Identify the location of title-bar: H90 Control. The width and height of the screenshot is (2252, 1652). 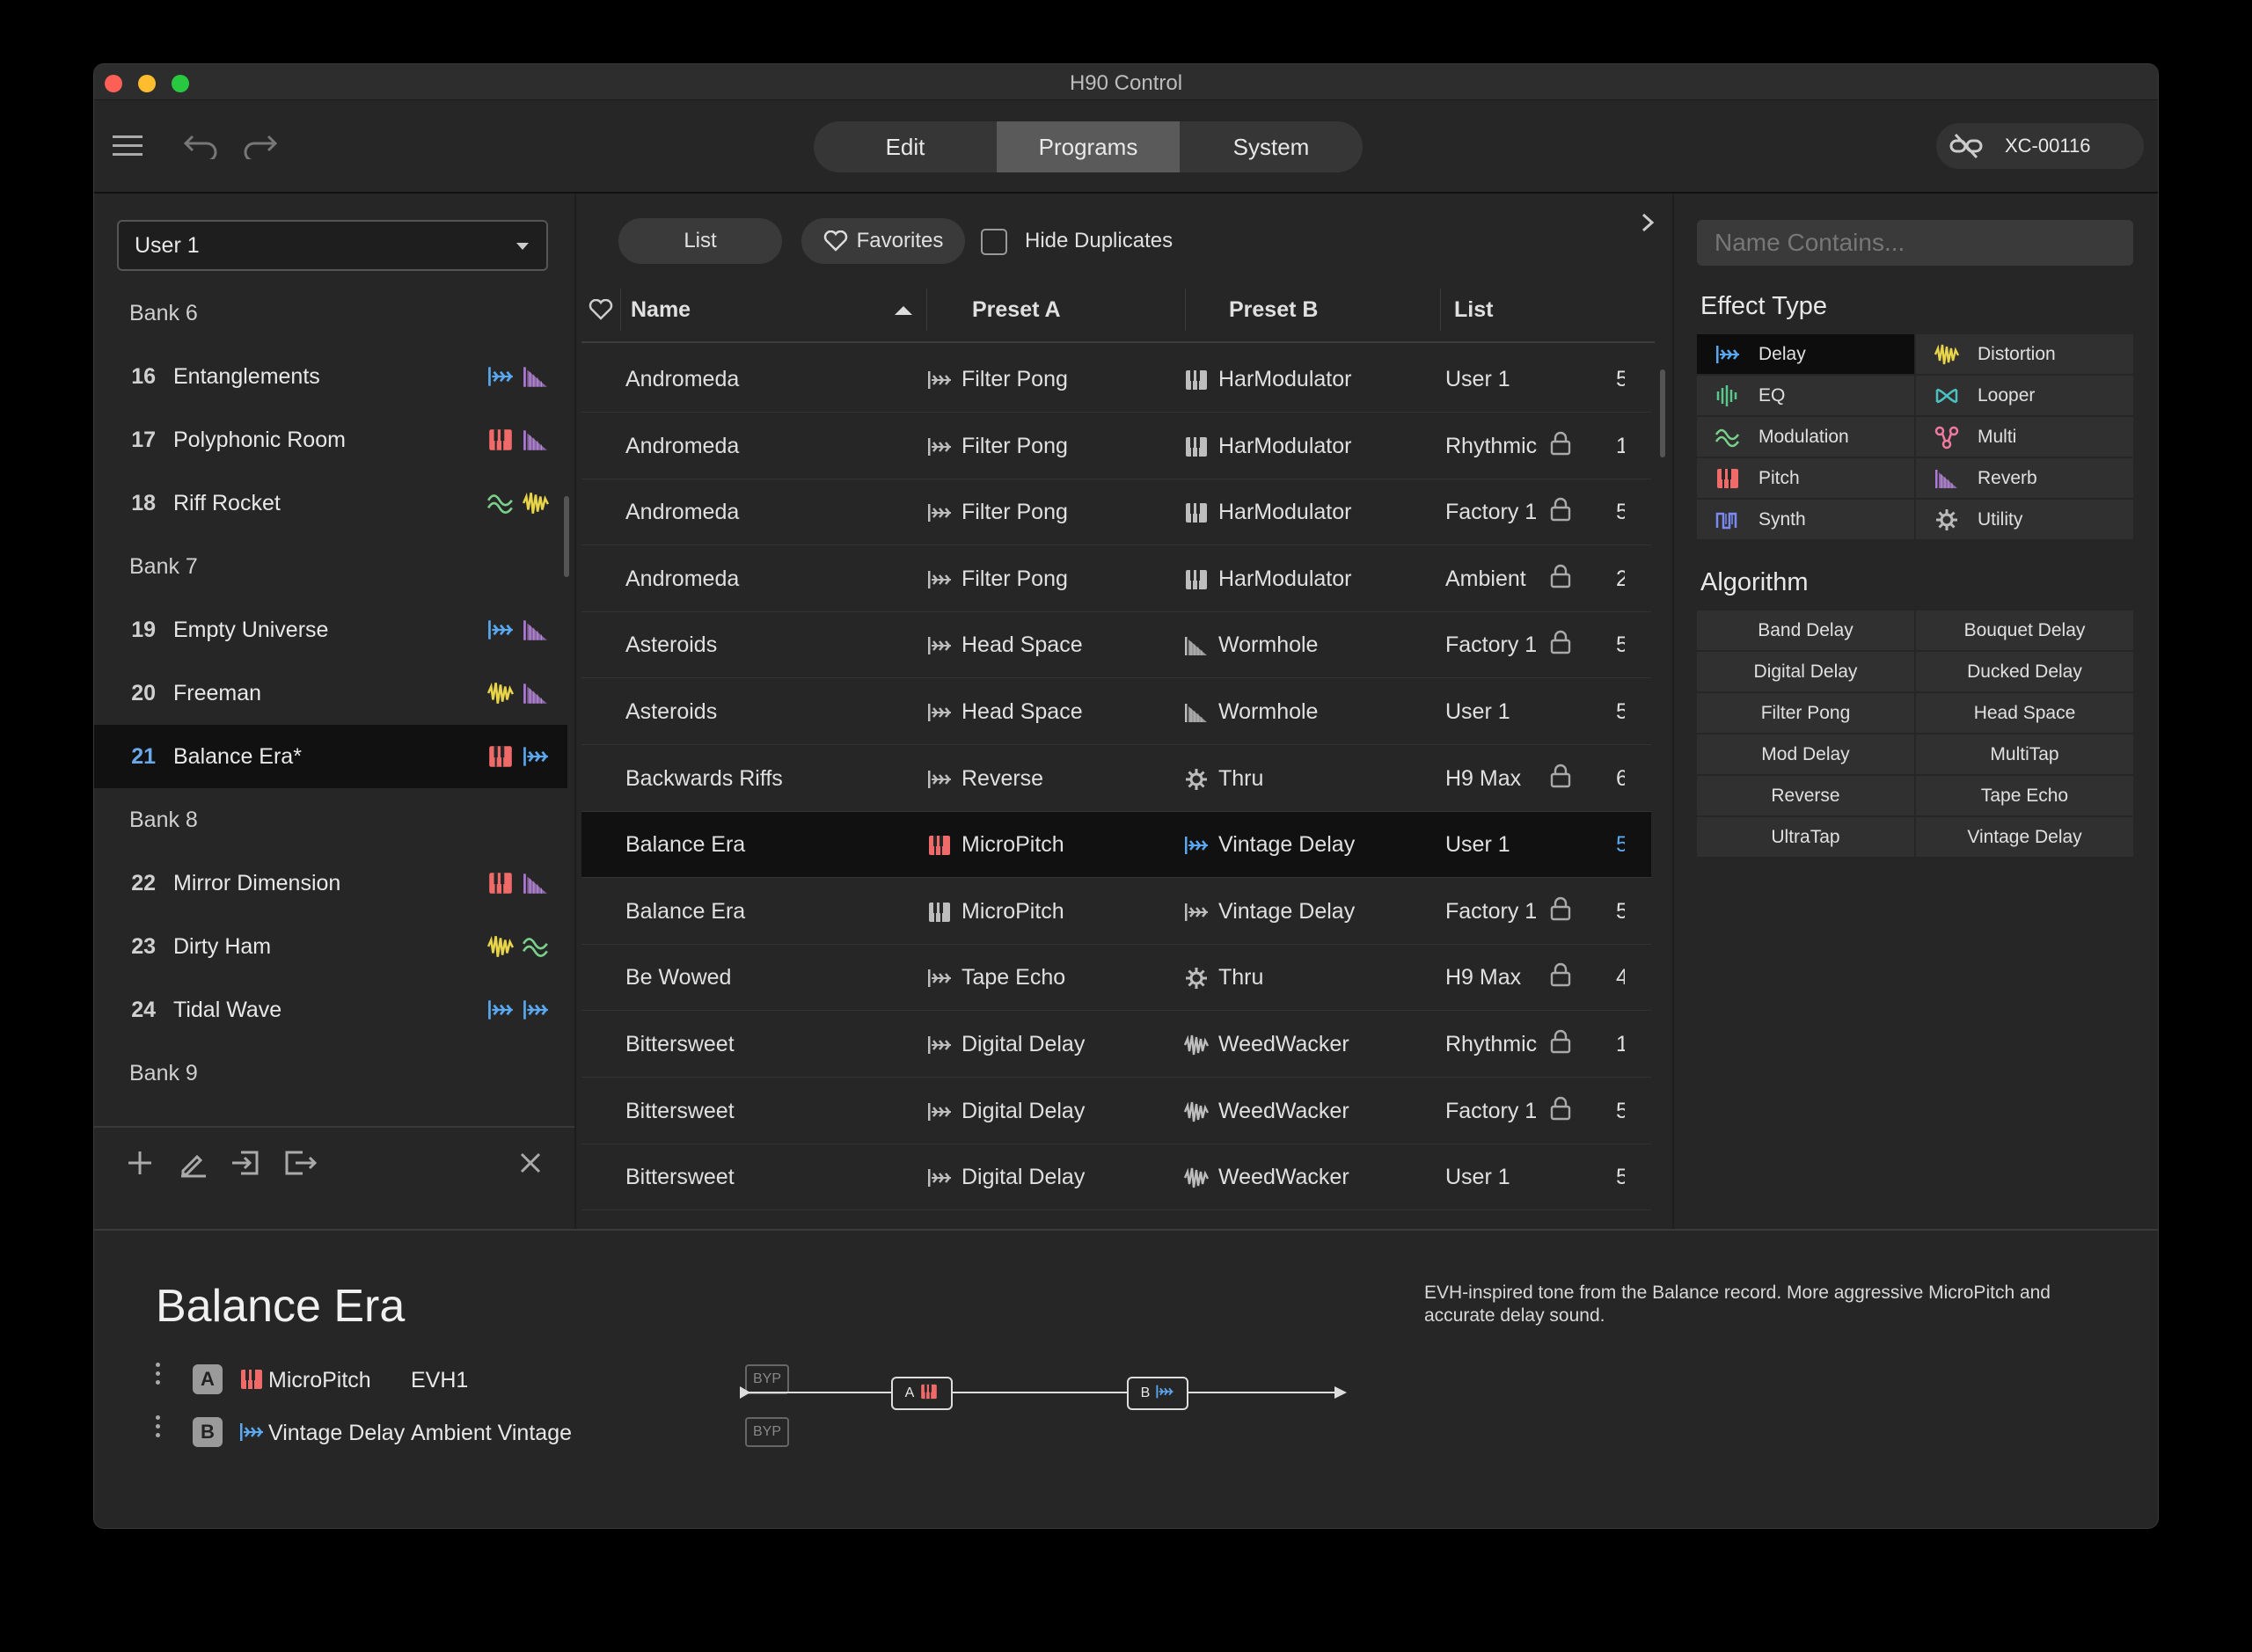
(1126, 82).